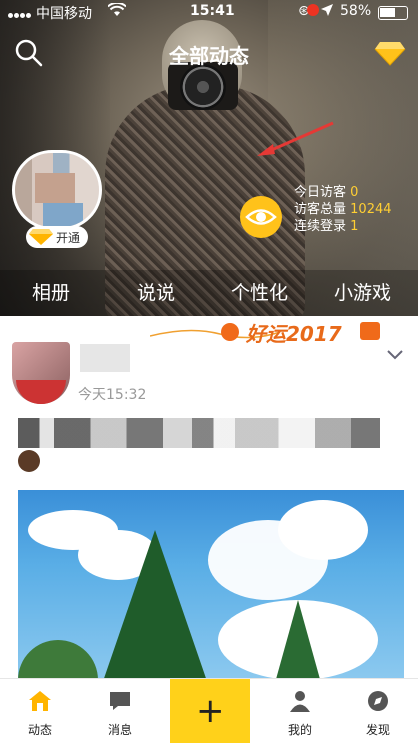  I want to click on total-visitors: 访客总量 10244, so click(343, 209).